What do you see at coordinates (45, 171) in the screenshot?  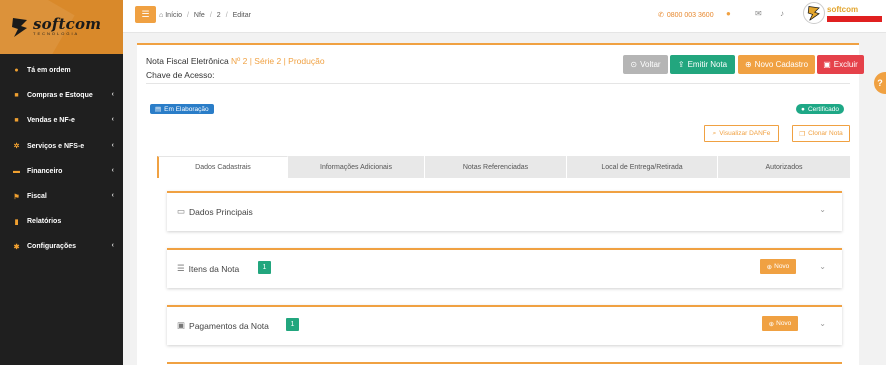 I see `sidebar-item-label: Financeiro` at bounding box center [45, 171].